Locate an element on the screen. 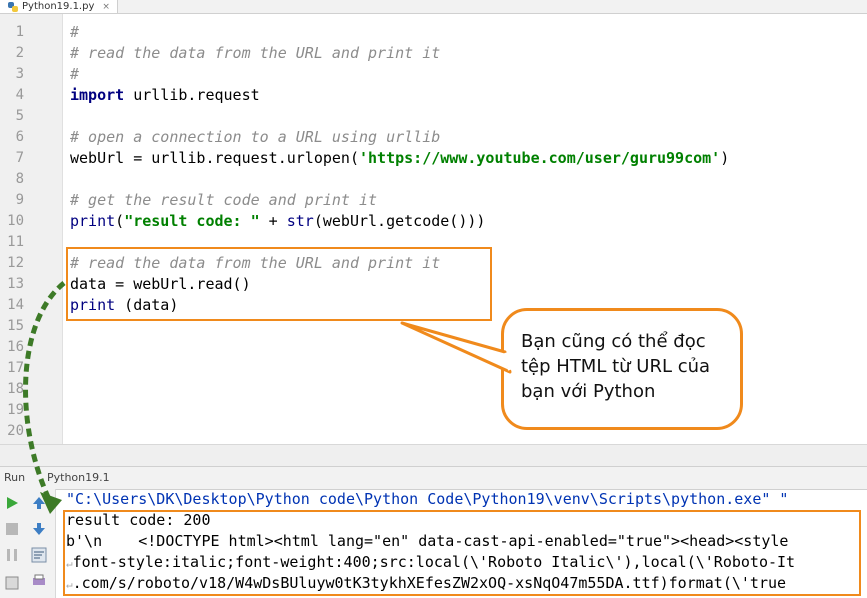 The width and height of the screenshot is (867, 598). scroll-down-icon is located at coordinates (39, 529).